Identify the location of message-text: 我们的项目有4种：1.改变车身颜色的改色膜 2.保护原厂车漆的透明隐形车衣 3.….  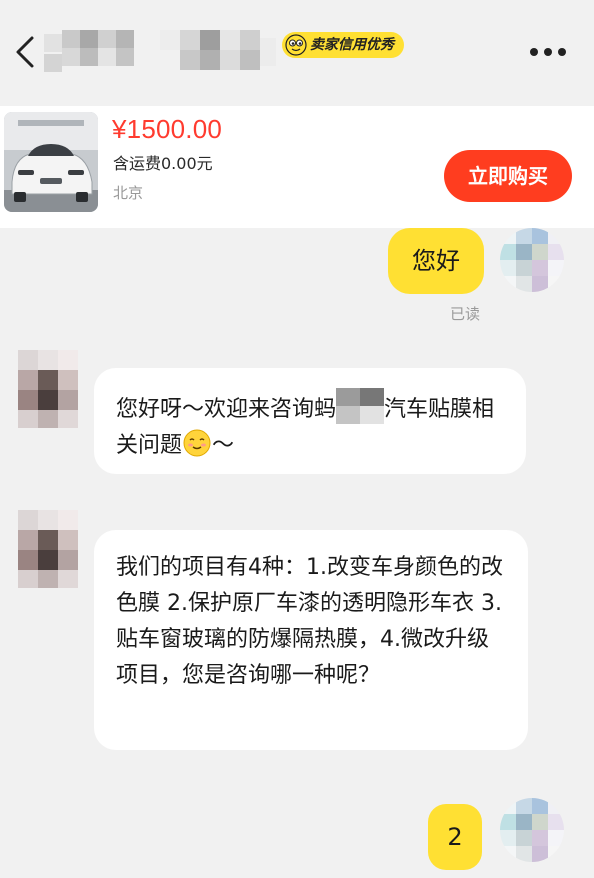
(309, 621).